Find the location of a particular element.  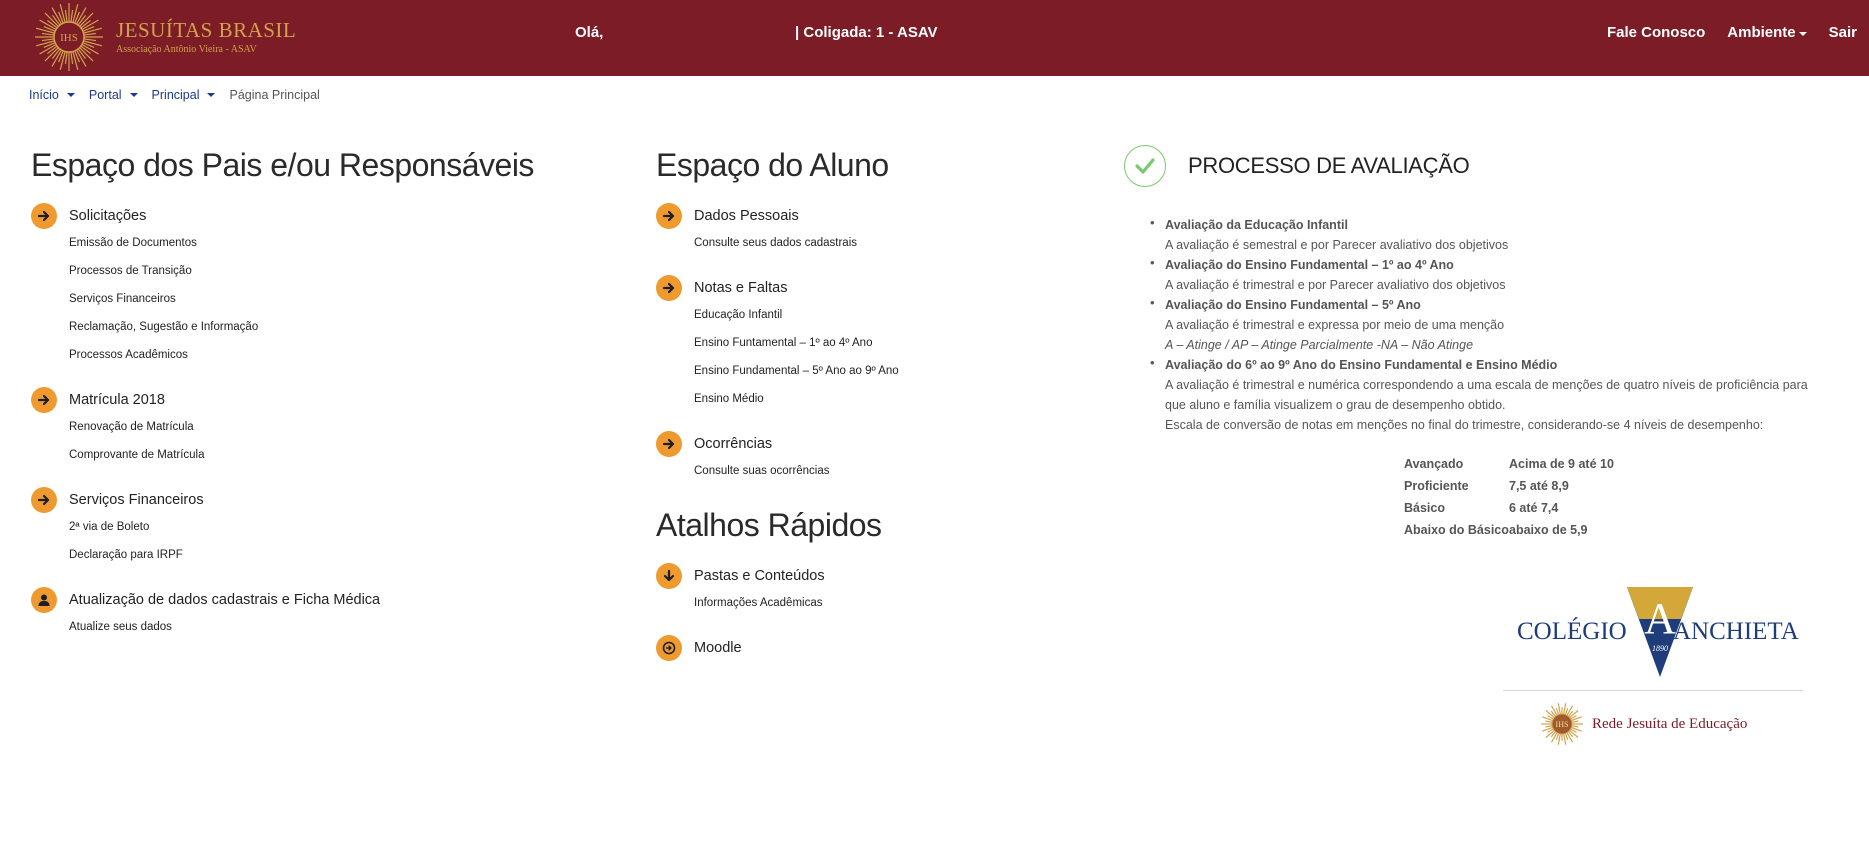

grade-range: abaixo de 5,9 is located at coordinates (1548, 530).